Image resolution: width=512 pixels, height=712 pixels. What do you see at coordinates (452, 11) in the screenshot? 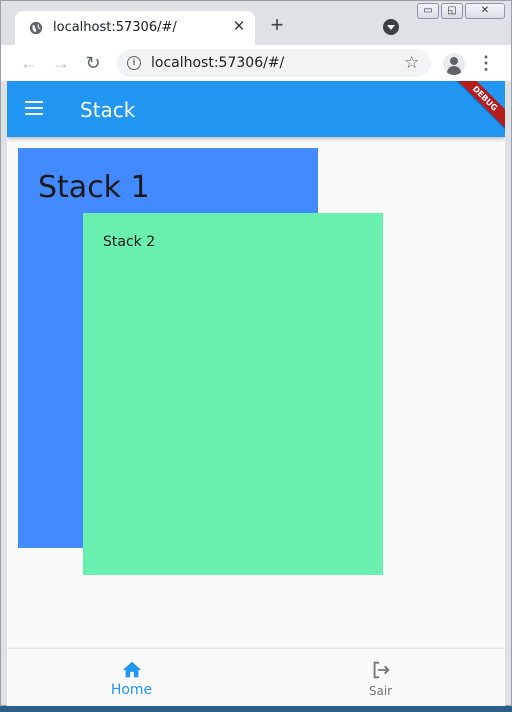
I see `restore-button: ◱` at bounding box center [452, 11].